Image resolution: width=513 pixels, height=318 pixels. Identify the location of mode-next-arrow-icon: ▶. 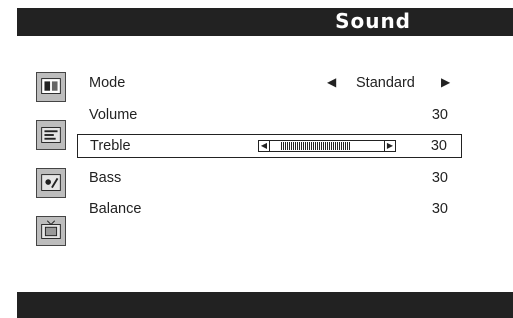
(445, 82).